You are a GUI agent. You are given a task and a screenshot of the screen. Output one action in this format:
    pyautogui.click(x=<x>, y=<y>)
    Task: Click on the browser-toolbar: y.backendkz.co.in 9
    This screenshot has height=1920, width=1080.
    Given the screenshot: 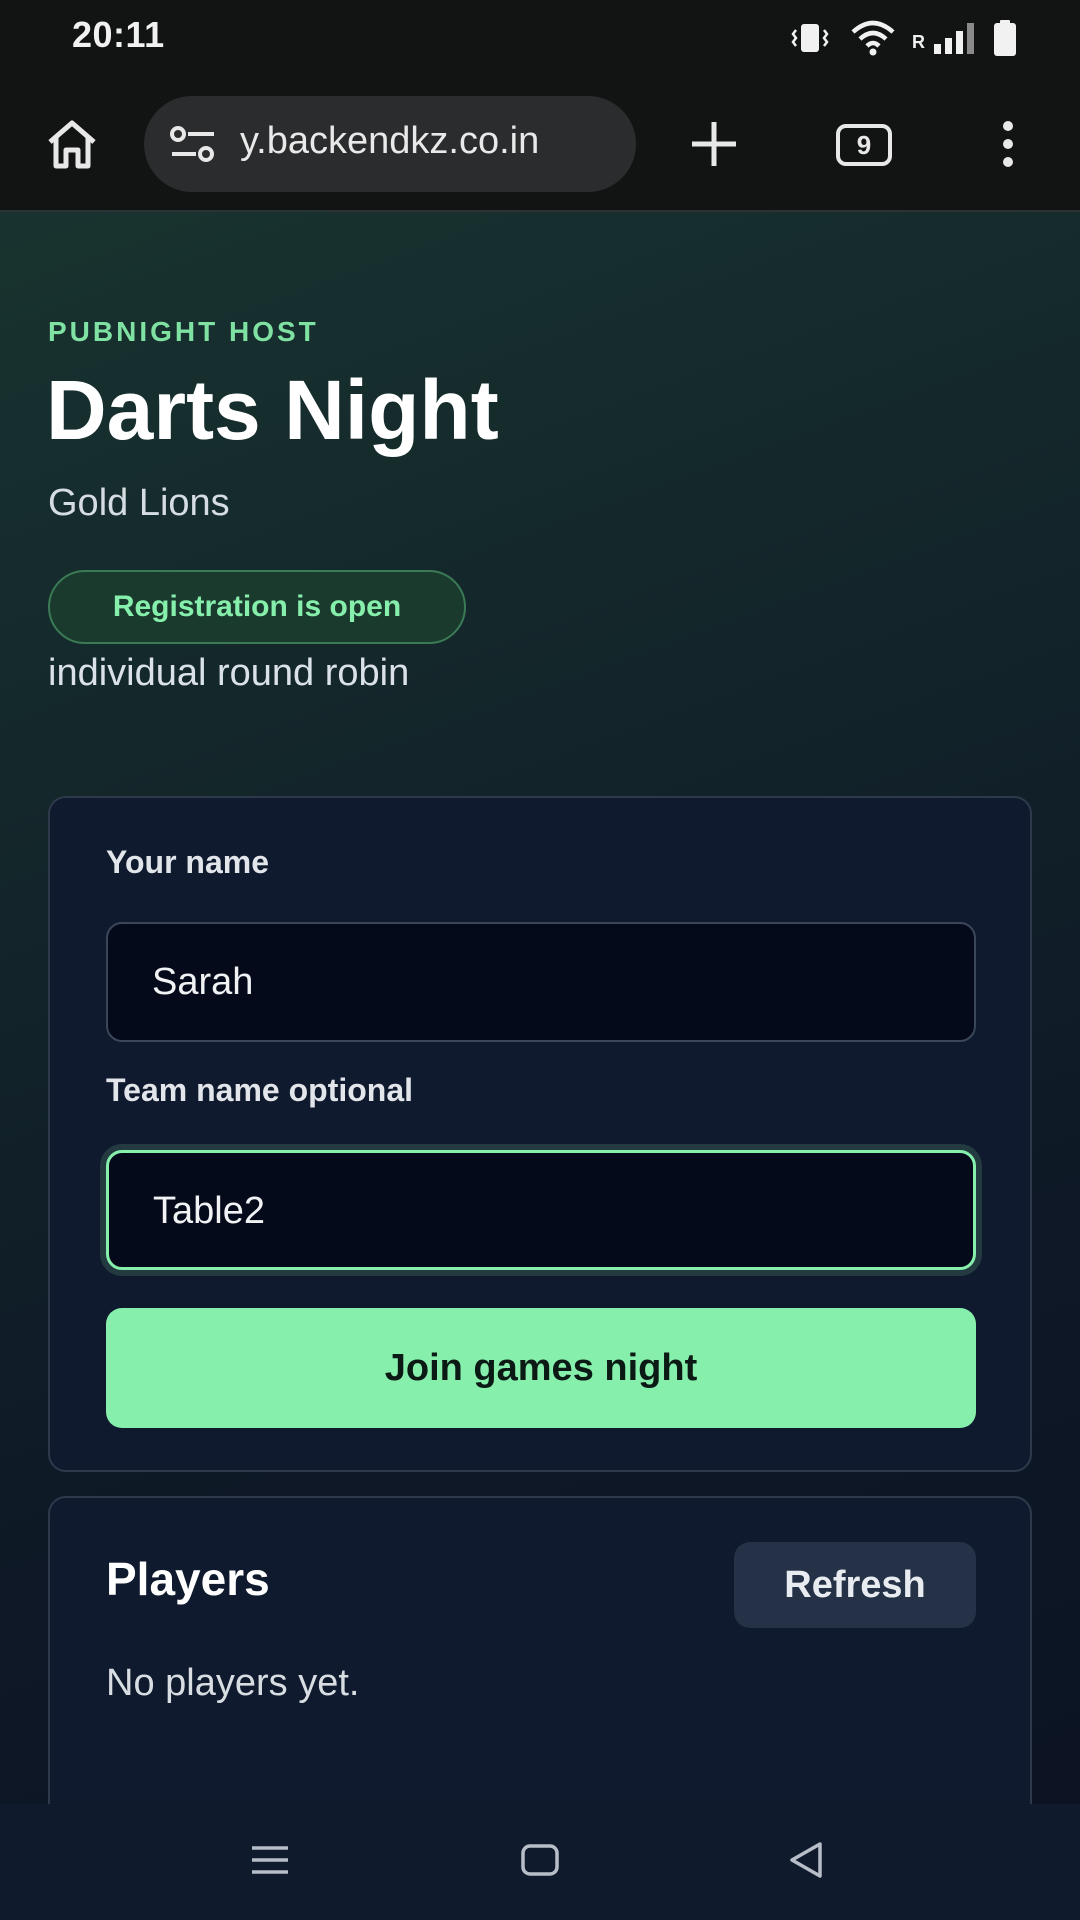 What is the action you would take?
    pyautogui.click(x=540, y=144)
    